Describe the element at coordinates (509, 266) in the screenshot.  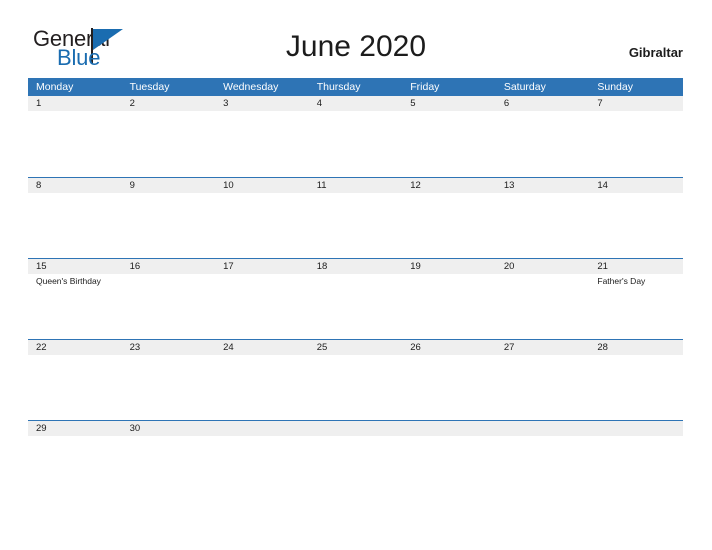
I see `day-number: 20` at that location.